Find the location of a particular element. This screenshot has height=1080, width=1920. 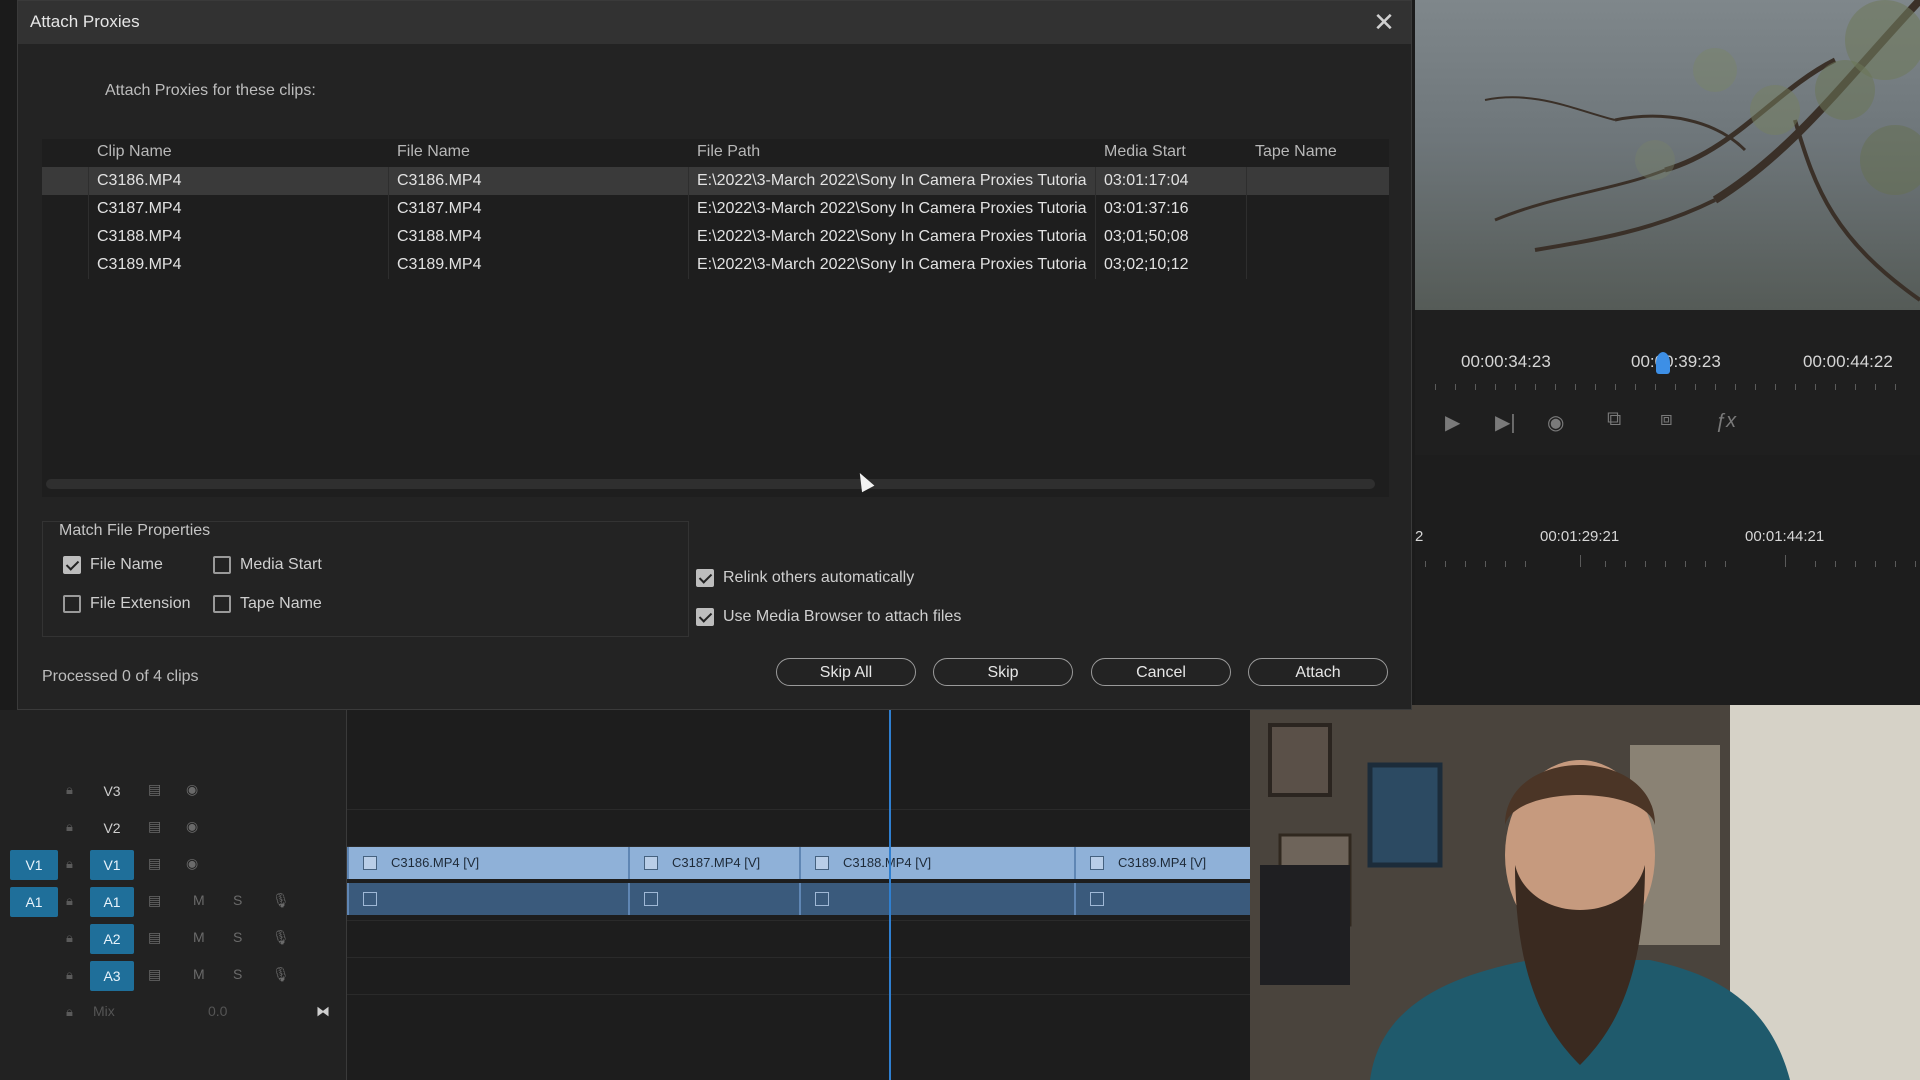

video-clip: C3189.MP4 [V] is located at coordinates (1162, 863).